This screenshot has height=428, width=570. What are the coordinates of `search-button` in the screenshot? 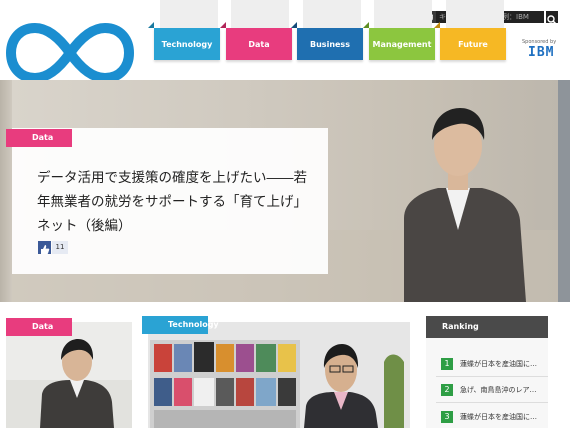 It's located at (552, 18).